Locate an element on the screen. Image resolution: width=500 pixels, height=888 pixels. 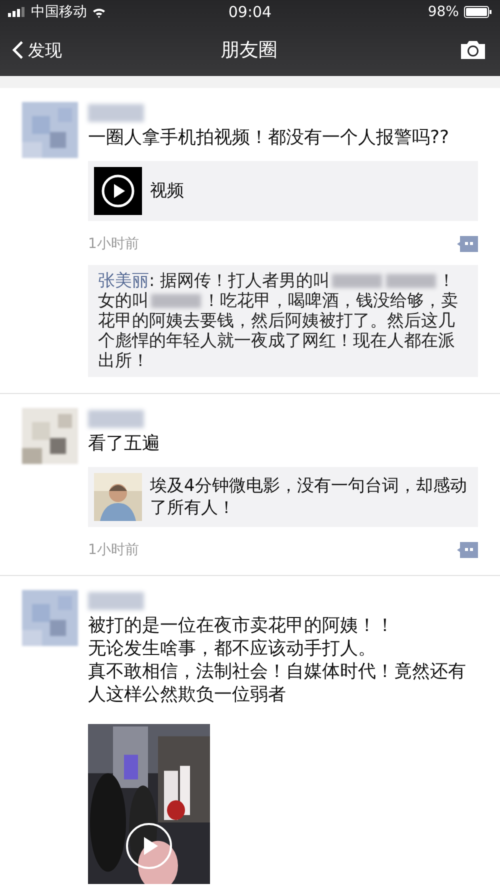
post-text: 无论发生啥事，都不应该动手打人。 is located at coordinates (232, 648).